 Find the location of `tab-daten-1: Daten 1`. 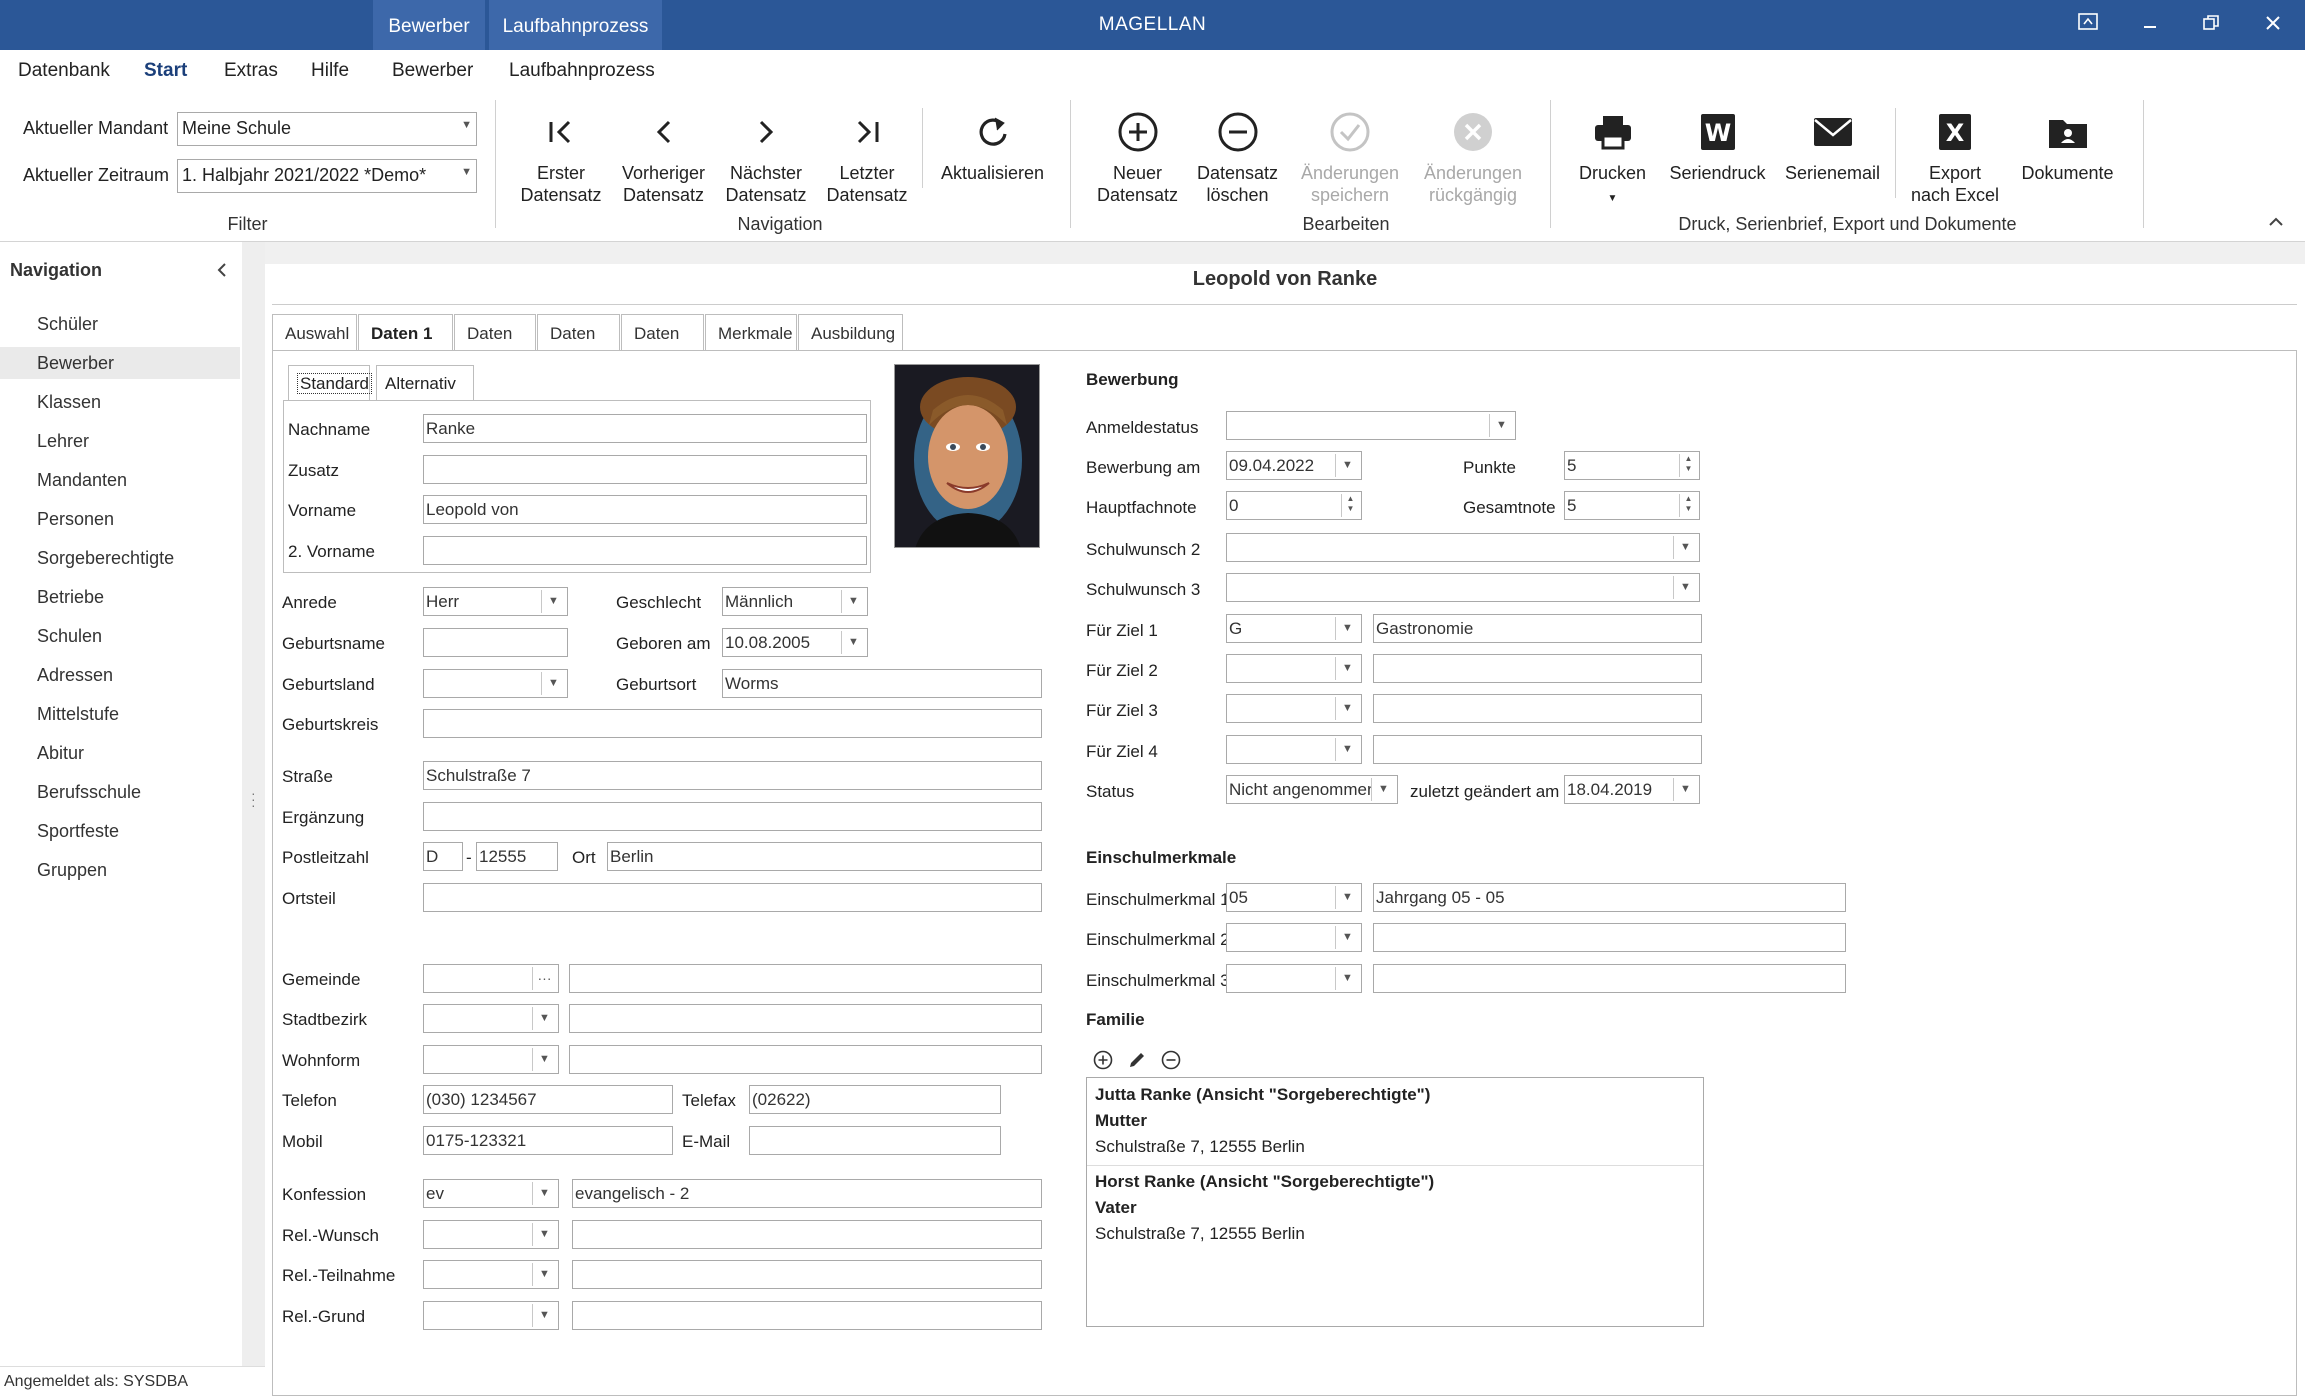

tab-daten-1: Daten 1 is located at coordinates (405, 333).